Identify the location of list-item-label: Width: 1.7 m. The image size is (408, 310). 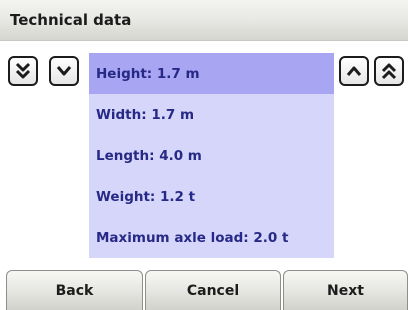
(145, 114).